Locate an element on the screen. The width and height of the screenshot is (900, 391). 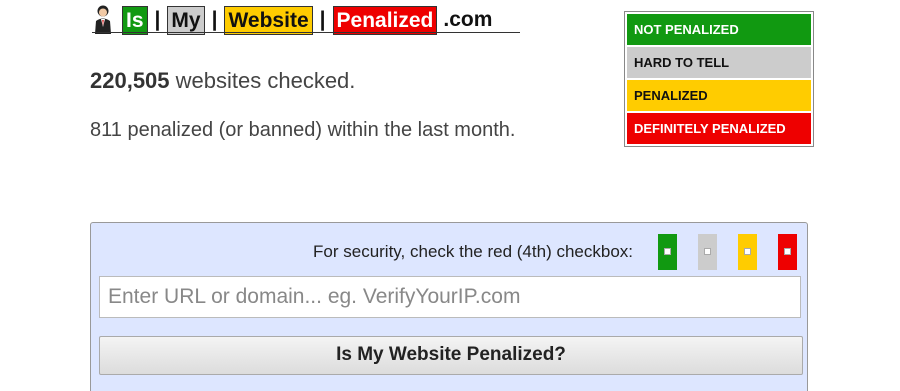
url-input is located at coordinates (450, 297).